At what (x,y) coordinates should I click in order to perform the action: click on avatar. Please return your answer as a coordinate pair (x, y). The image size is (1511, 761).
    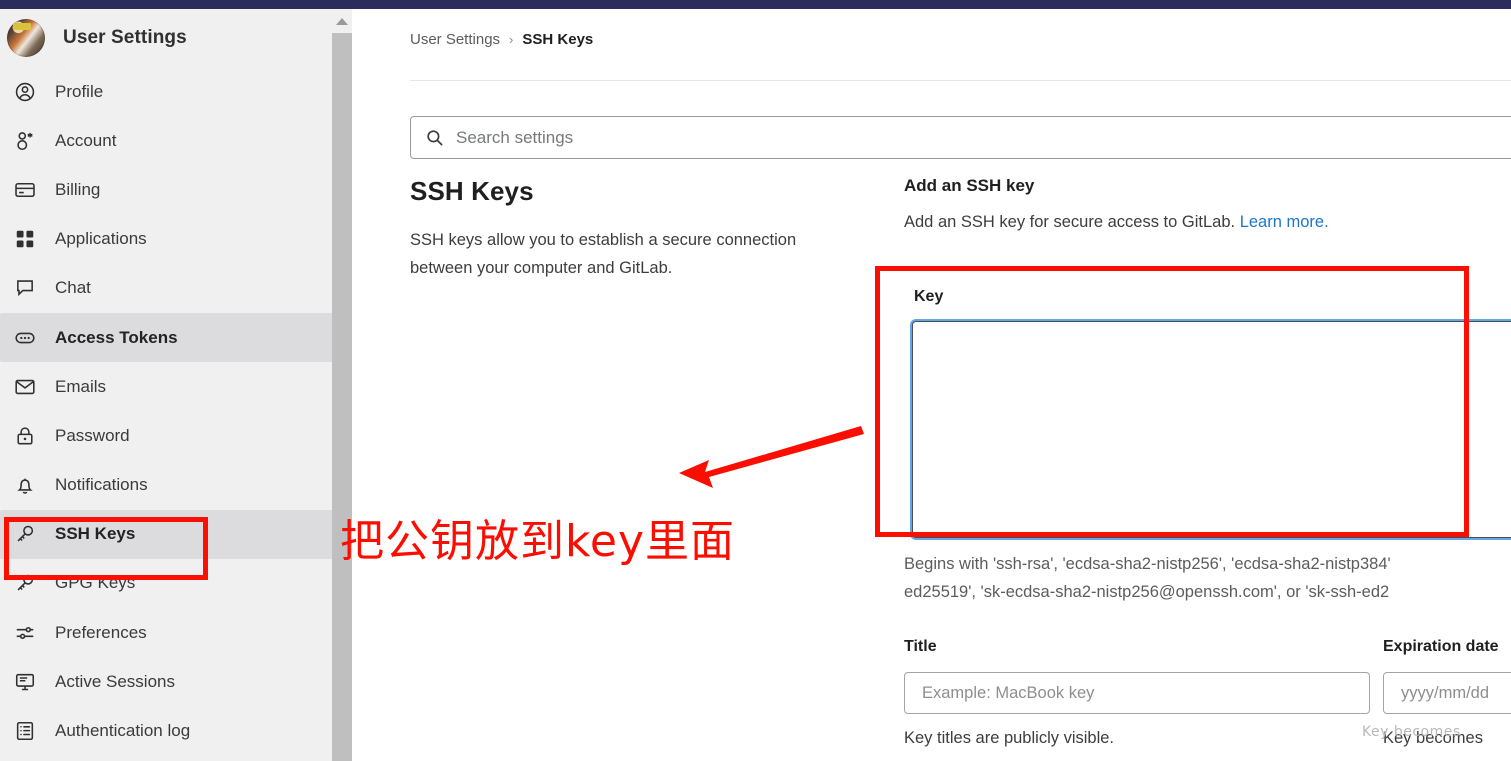
    Looking at the image, I should click on (26, 38).